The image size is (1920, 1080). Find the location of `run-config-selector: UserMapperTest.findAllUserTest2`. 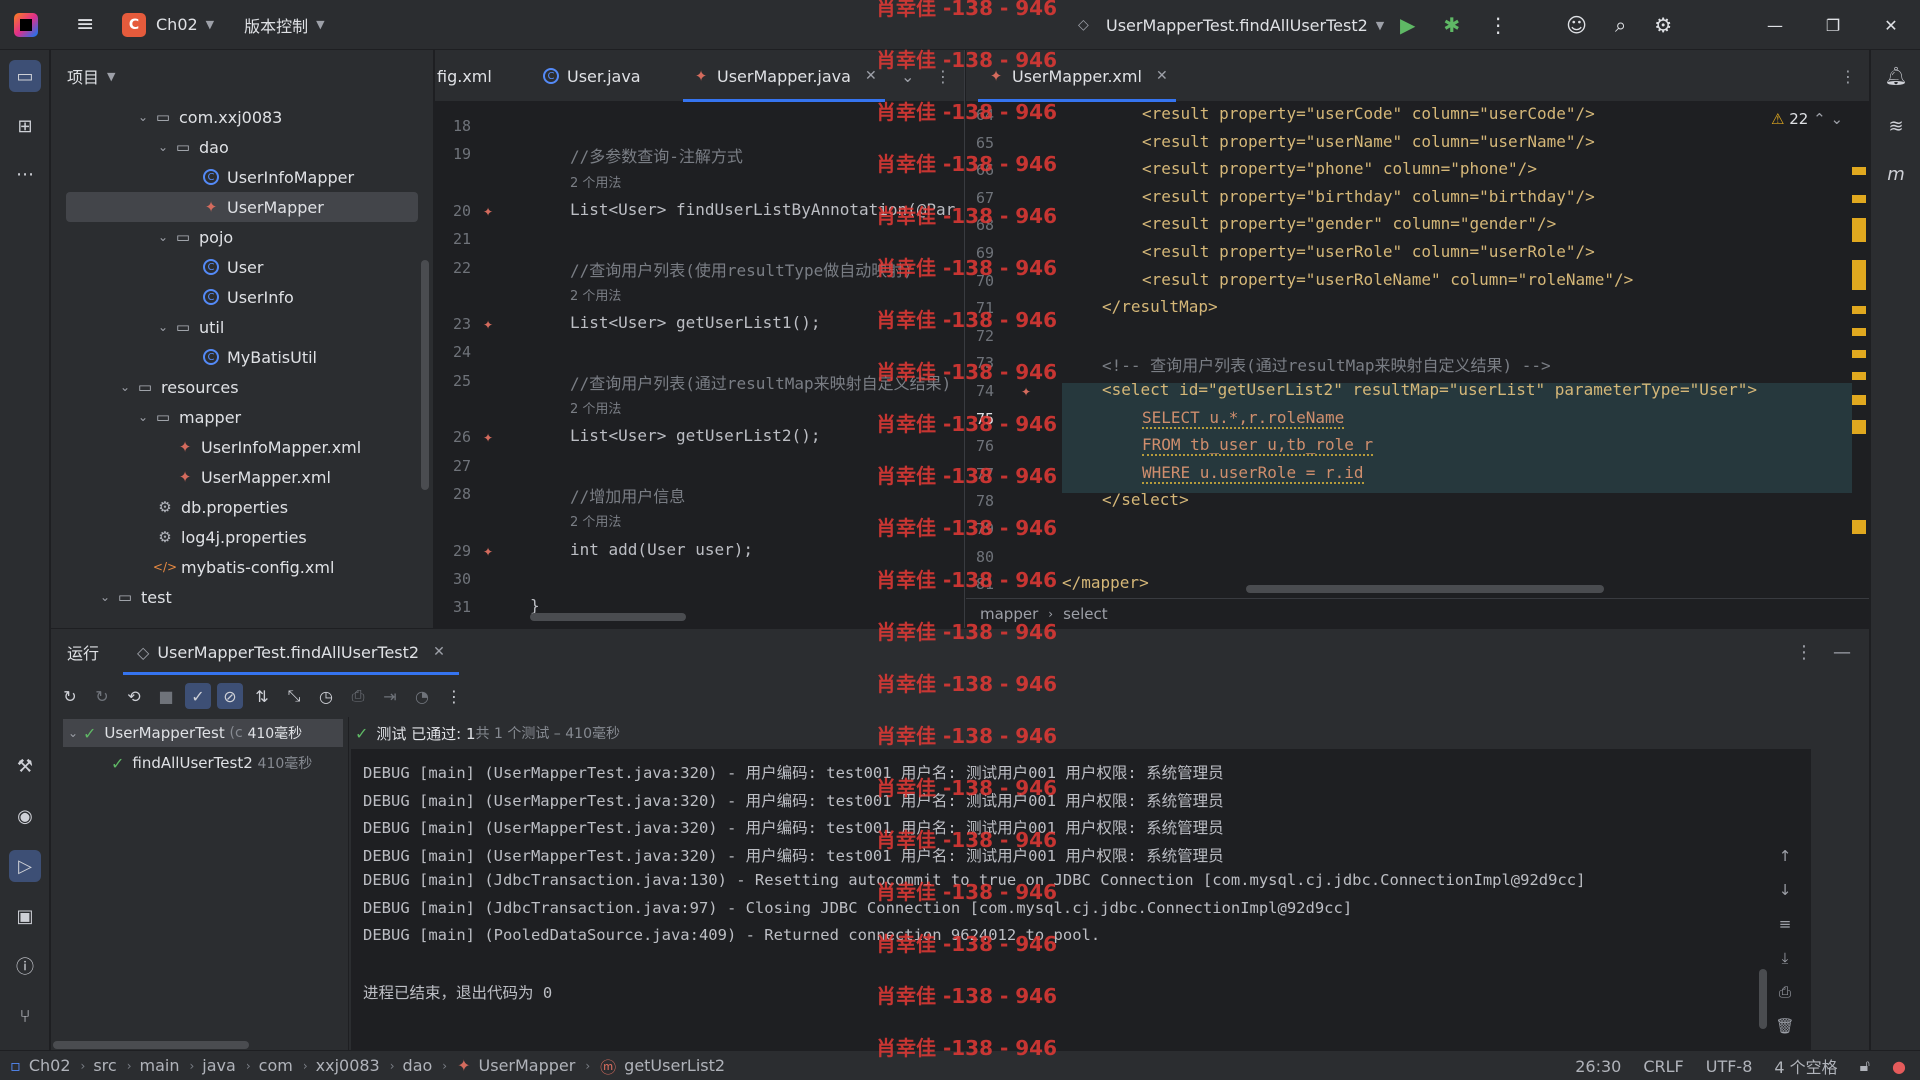

run-config-selector: UserMapperTest.findAllUserTest2 is located at coordinates (1237, 25).